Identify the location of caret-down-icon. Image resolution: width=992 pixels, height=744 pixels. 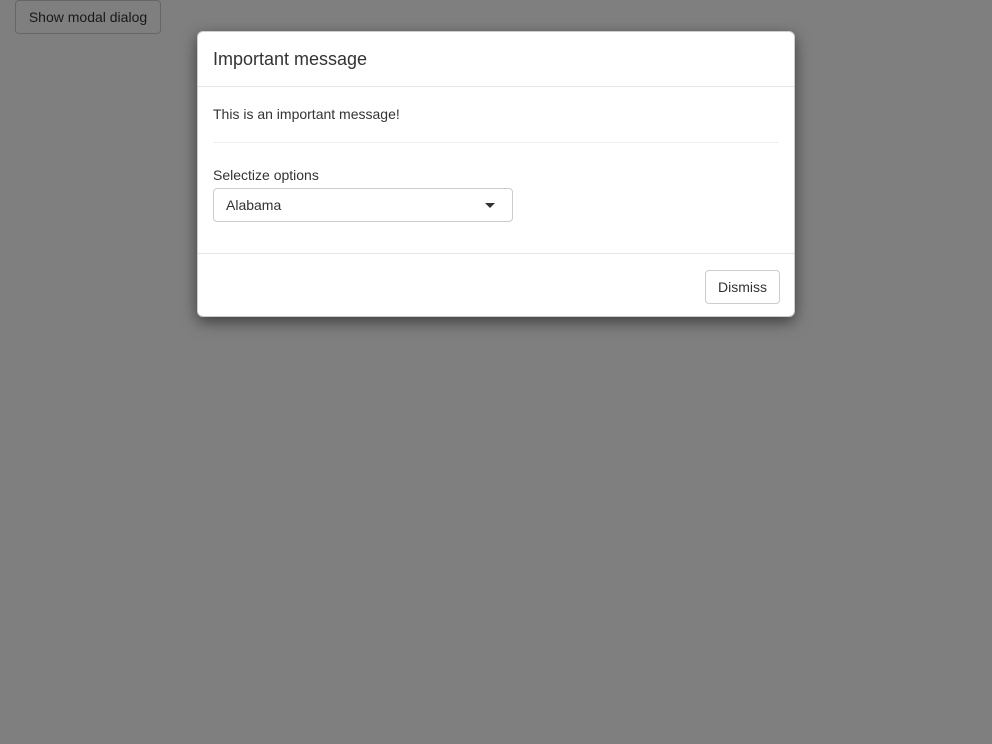
(490, 205).